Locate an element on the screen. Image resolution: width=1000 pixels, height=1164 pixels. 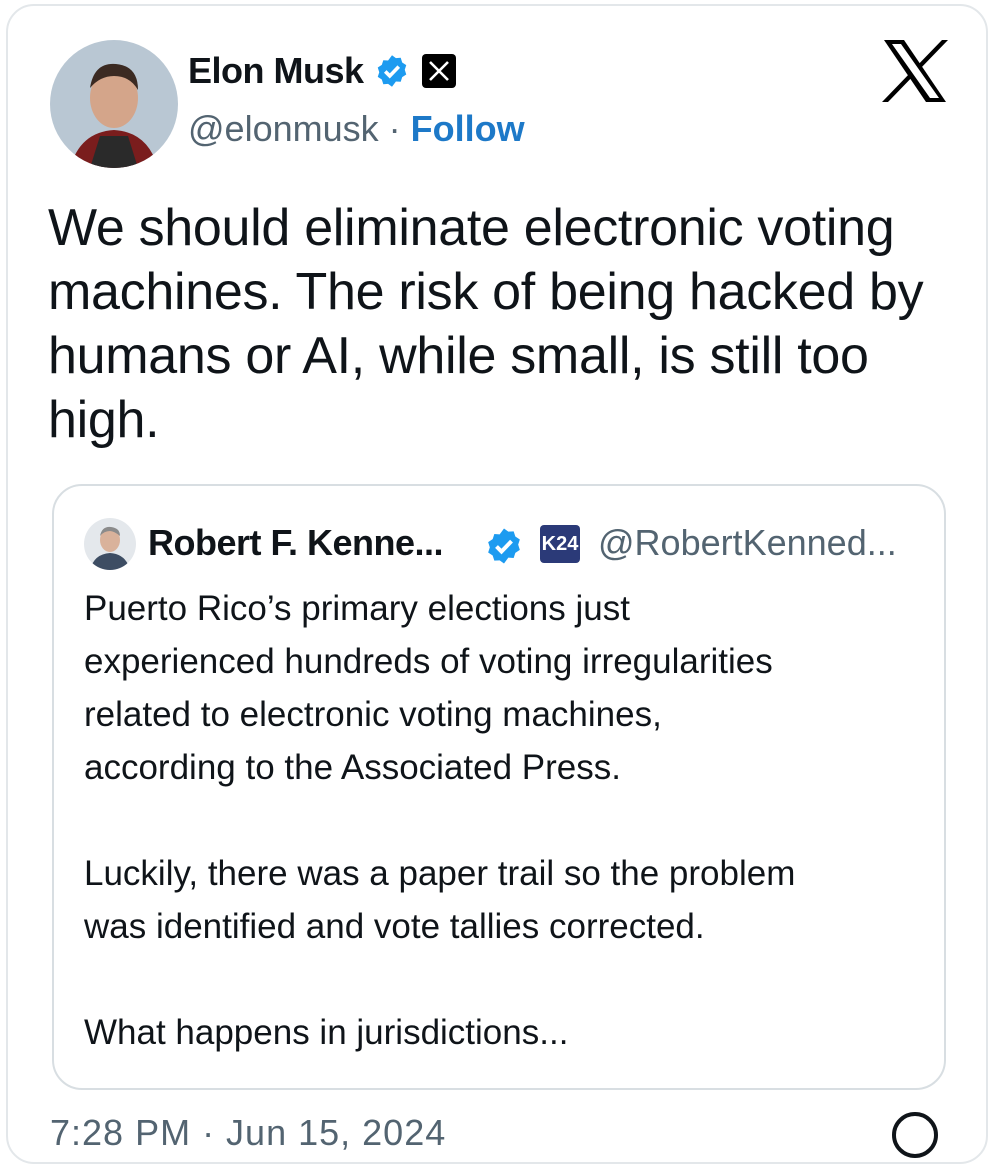
x-logo-icon is located at coordinates (915, 71).